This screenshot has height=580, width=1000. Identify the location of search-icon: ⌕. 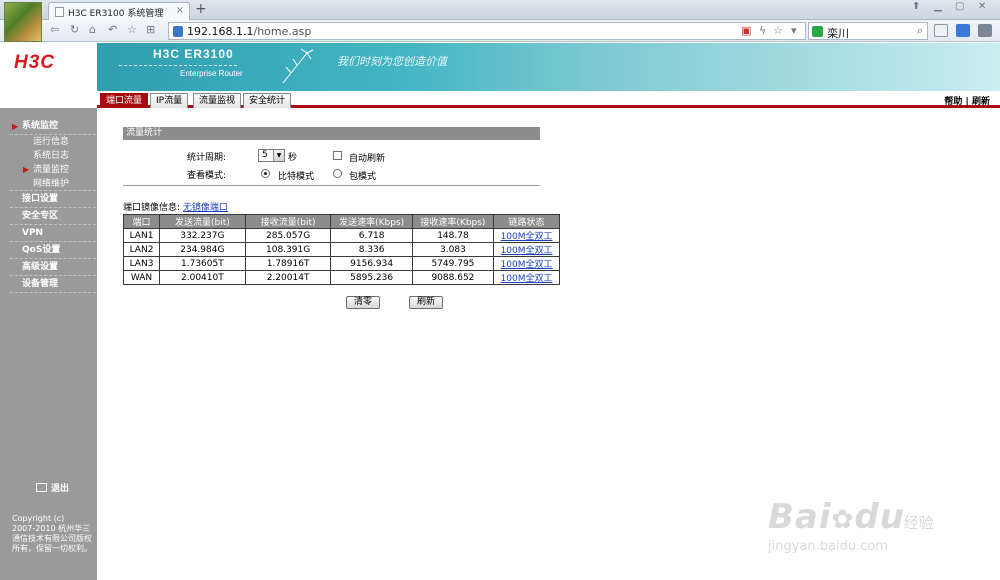
(920, 31).